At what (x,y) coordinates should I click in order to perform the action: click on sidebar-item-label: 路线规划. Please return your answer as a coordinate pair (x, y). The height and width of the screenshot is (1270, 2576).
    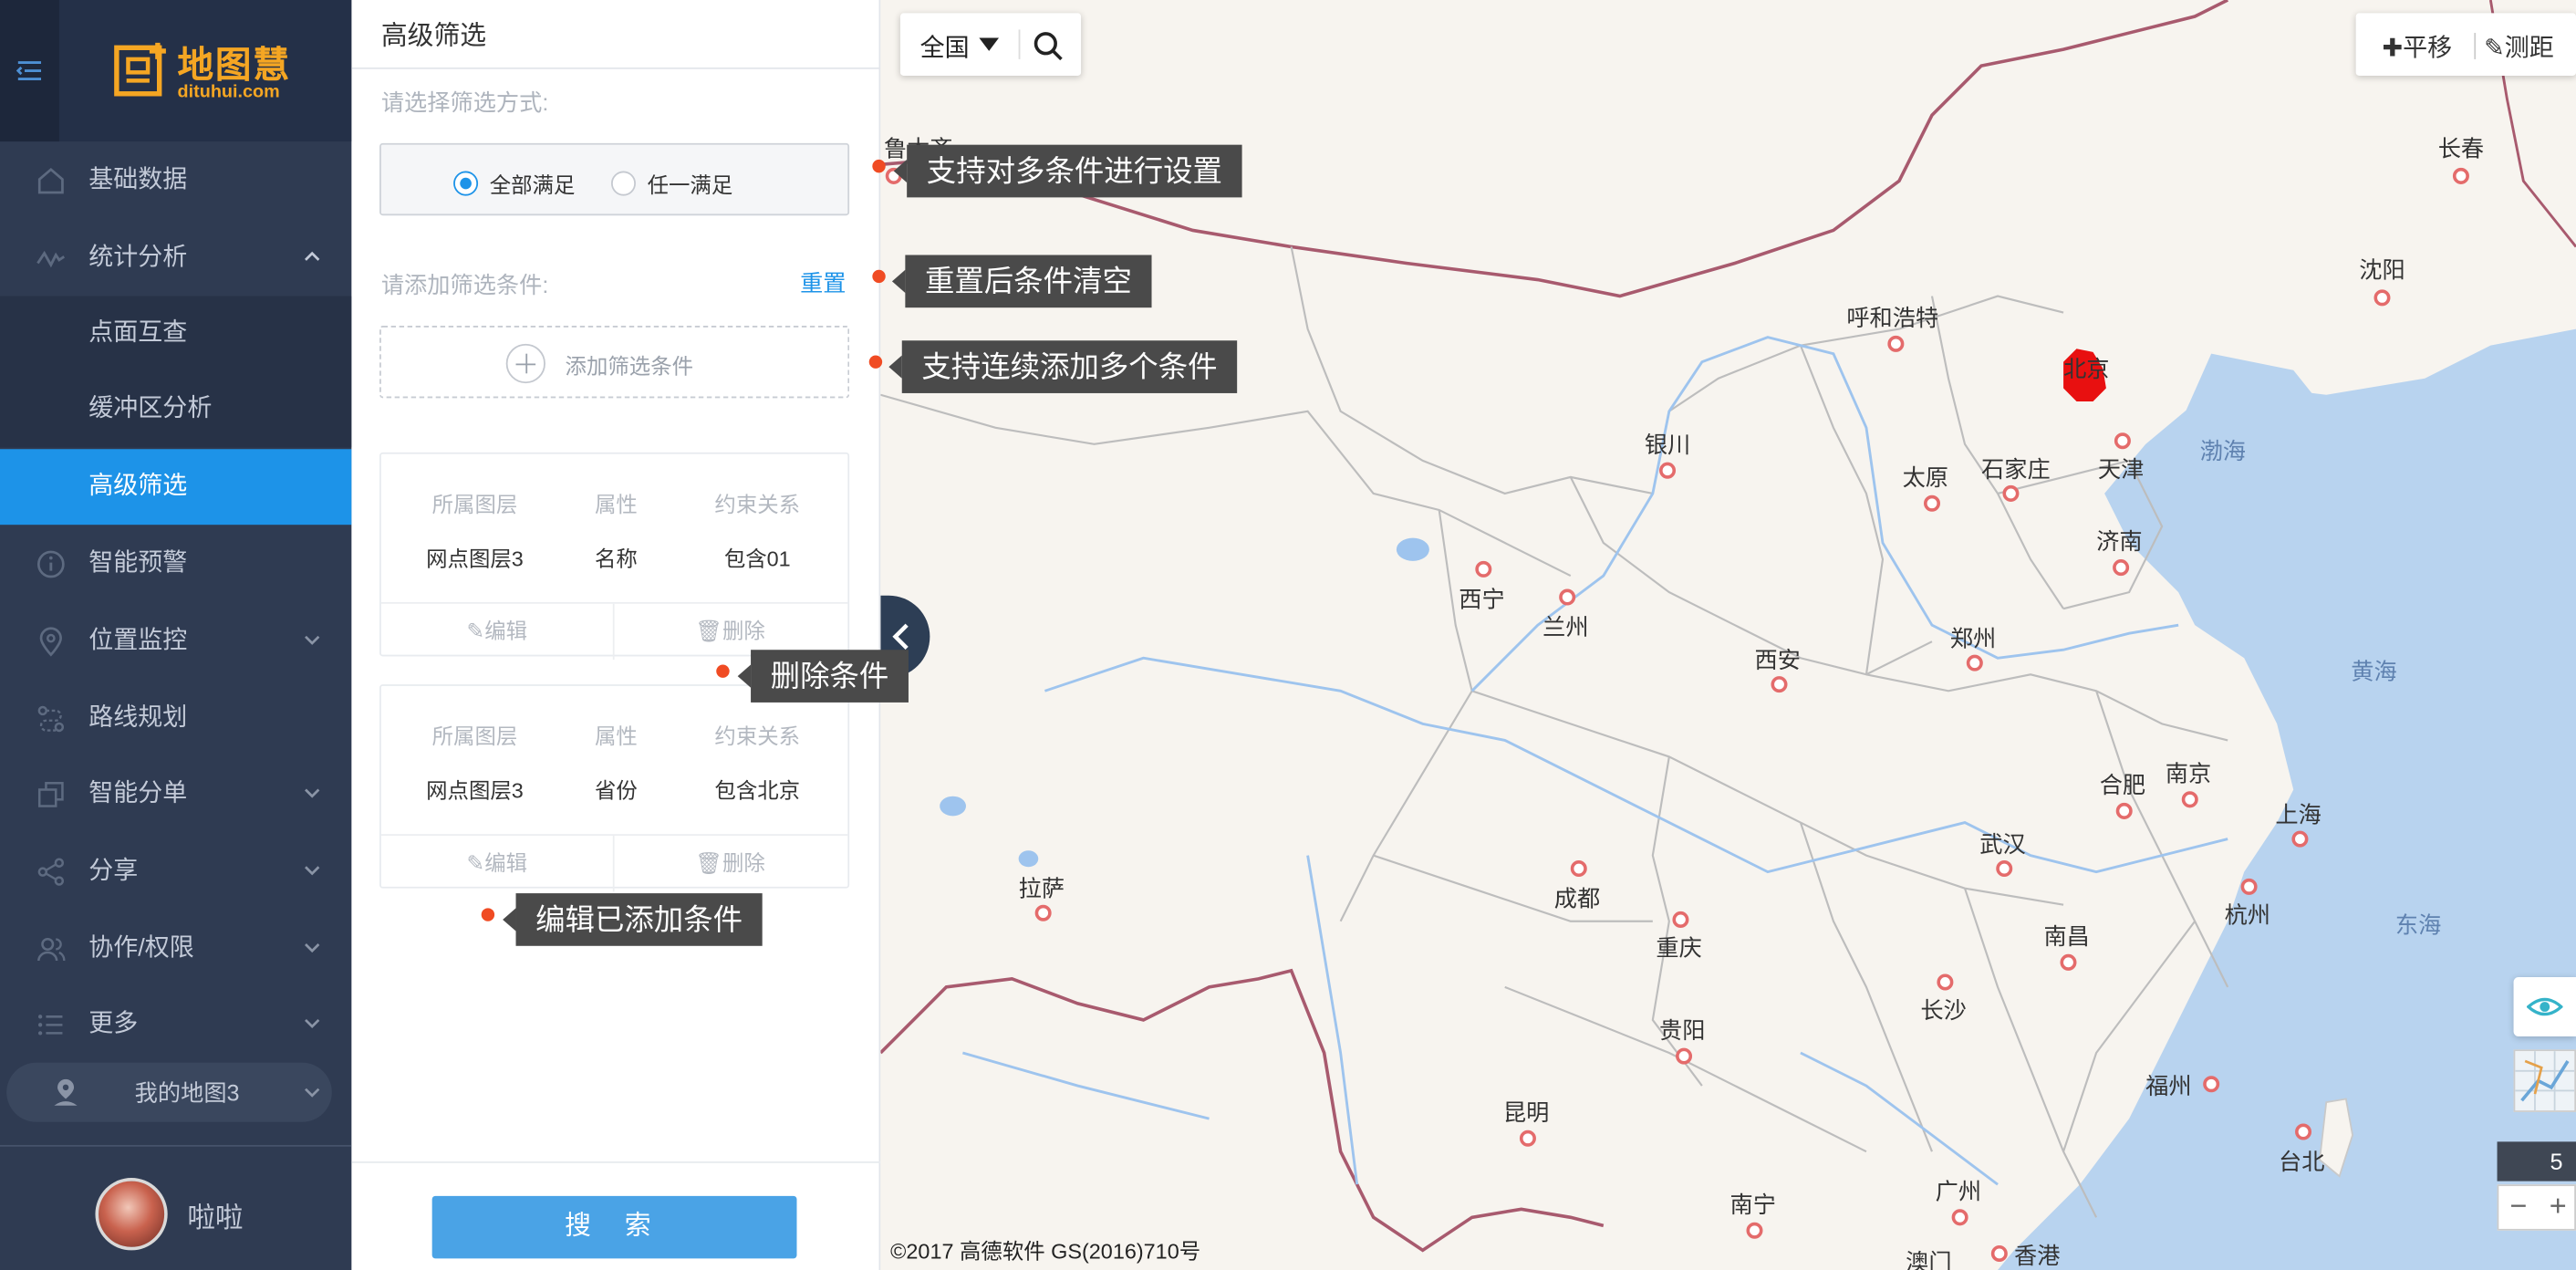
    Looking at the image, I should click on (138, 718).